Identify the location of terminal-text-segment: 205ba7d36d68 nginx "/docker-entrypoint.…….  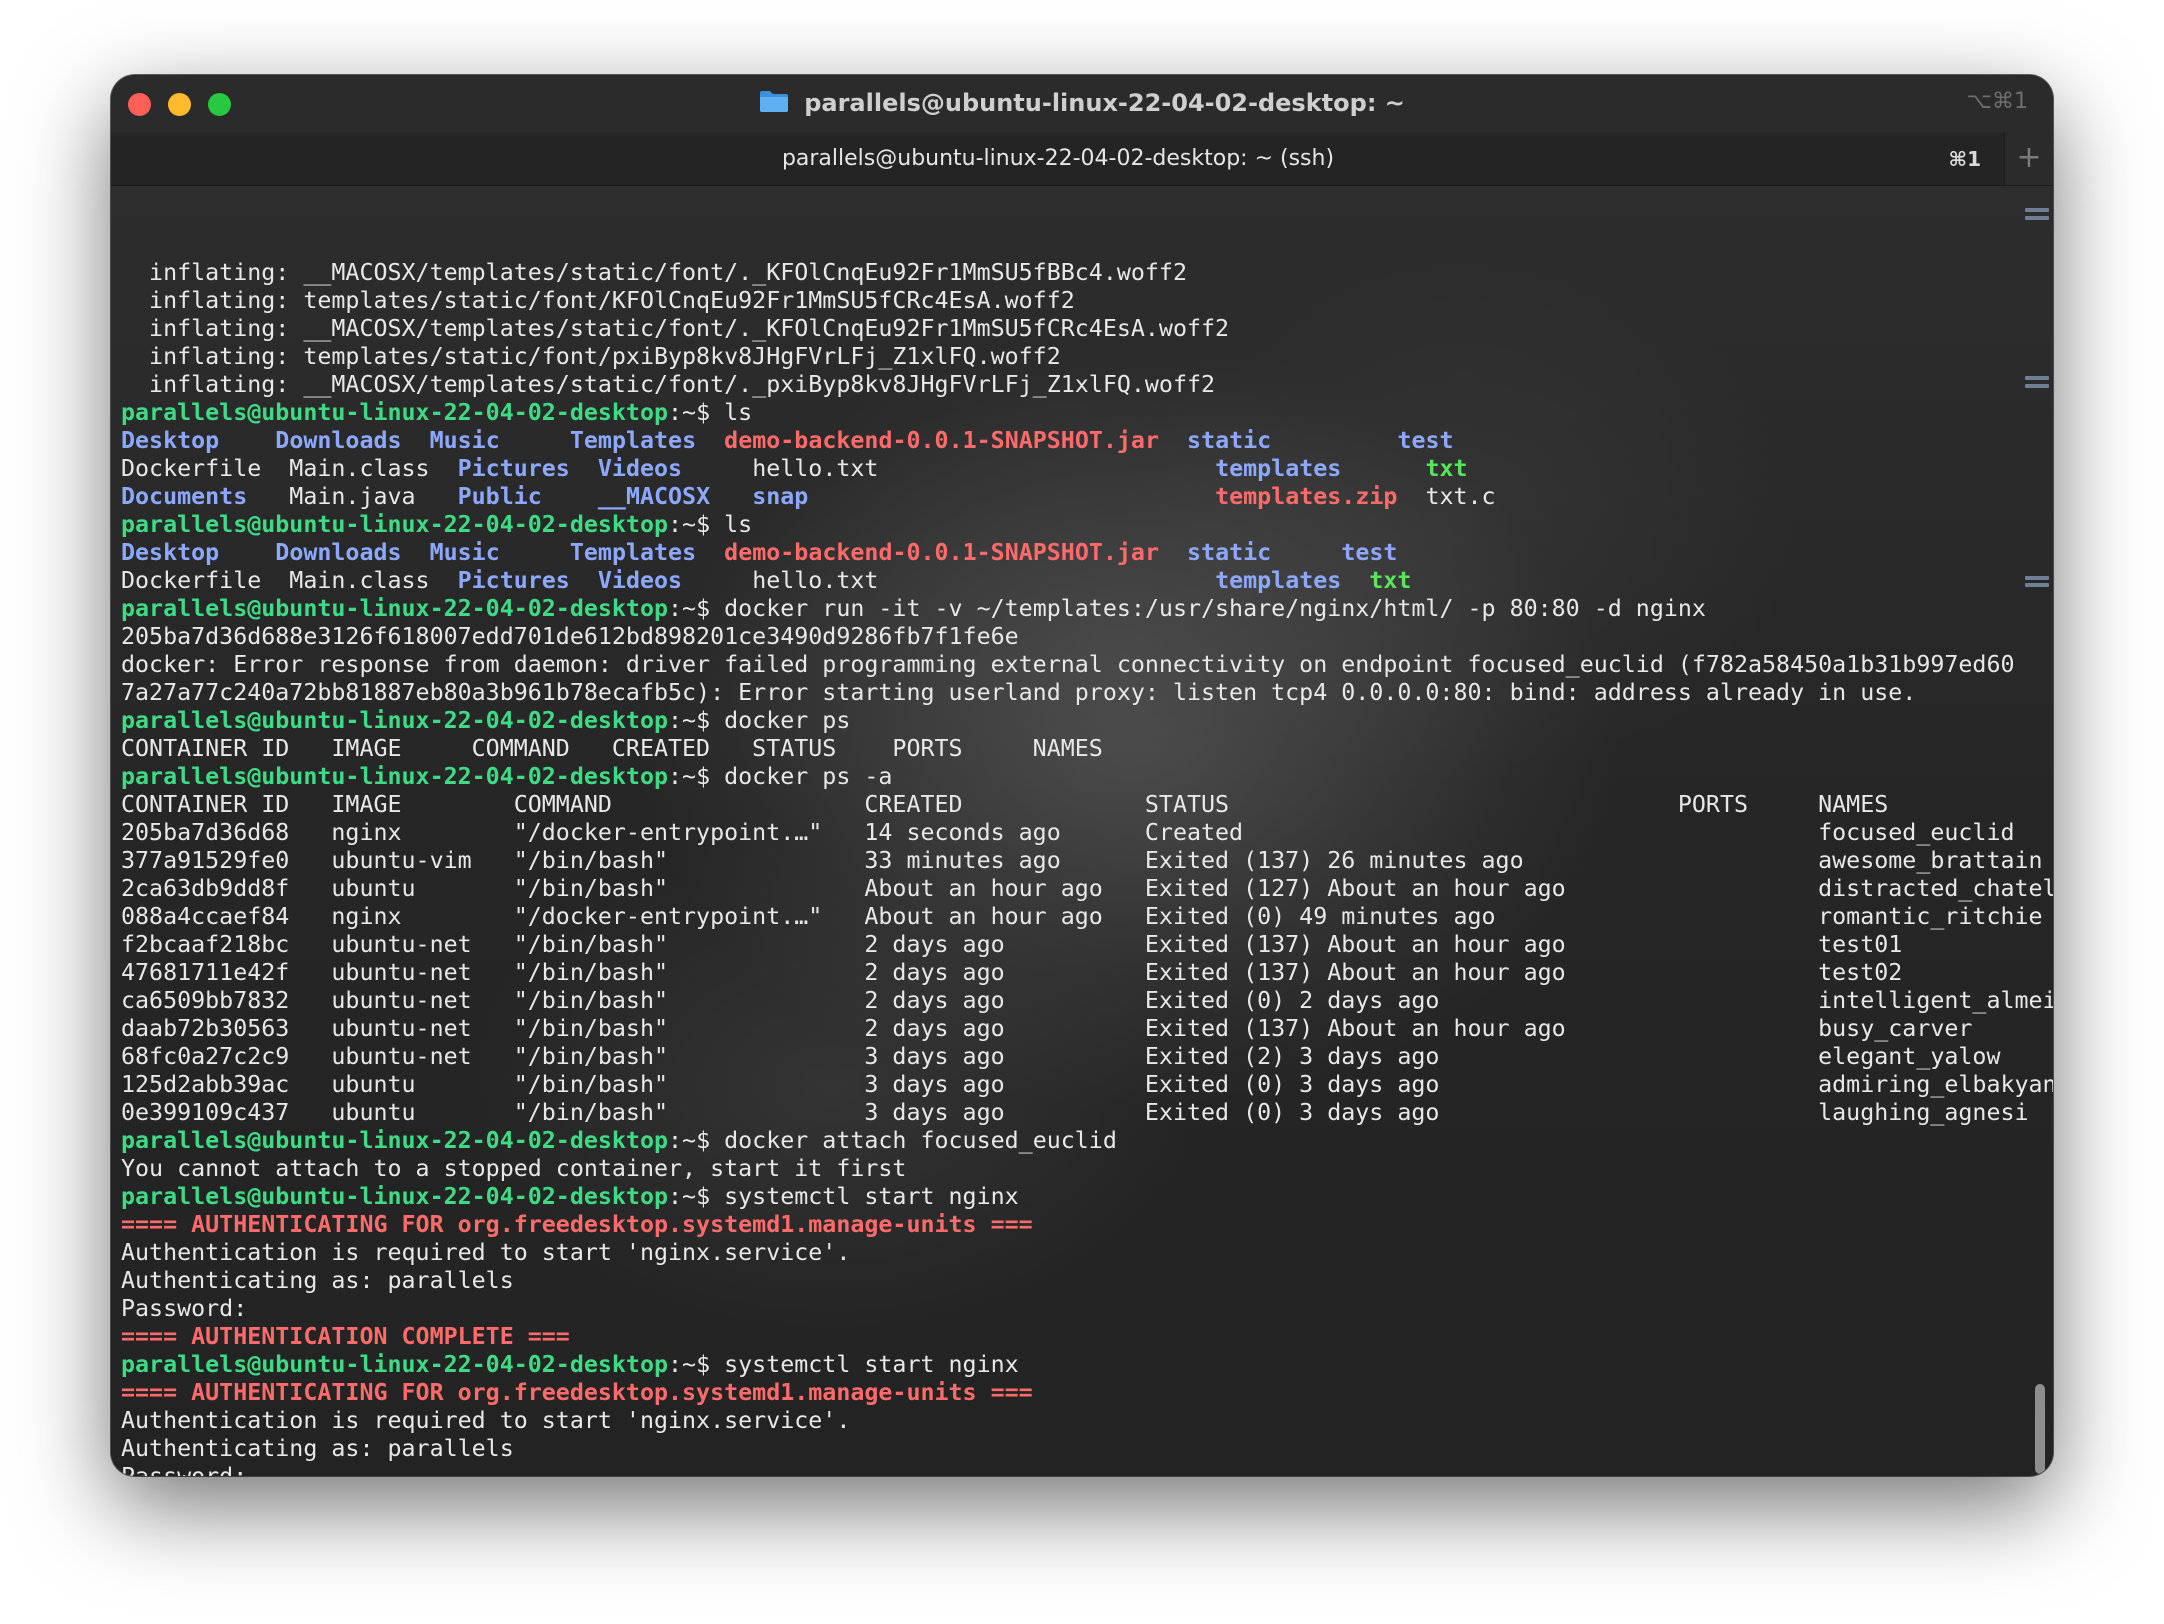
(1068, 832).